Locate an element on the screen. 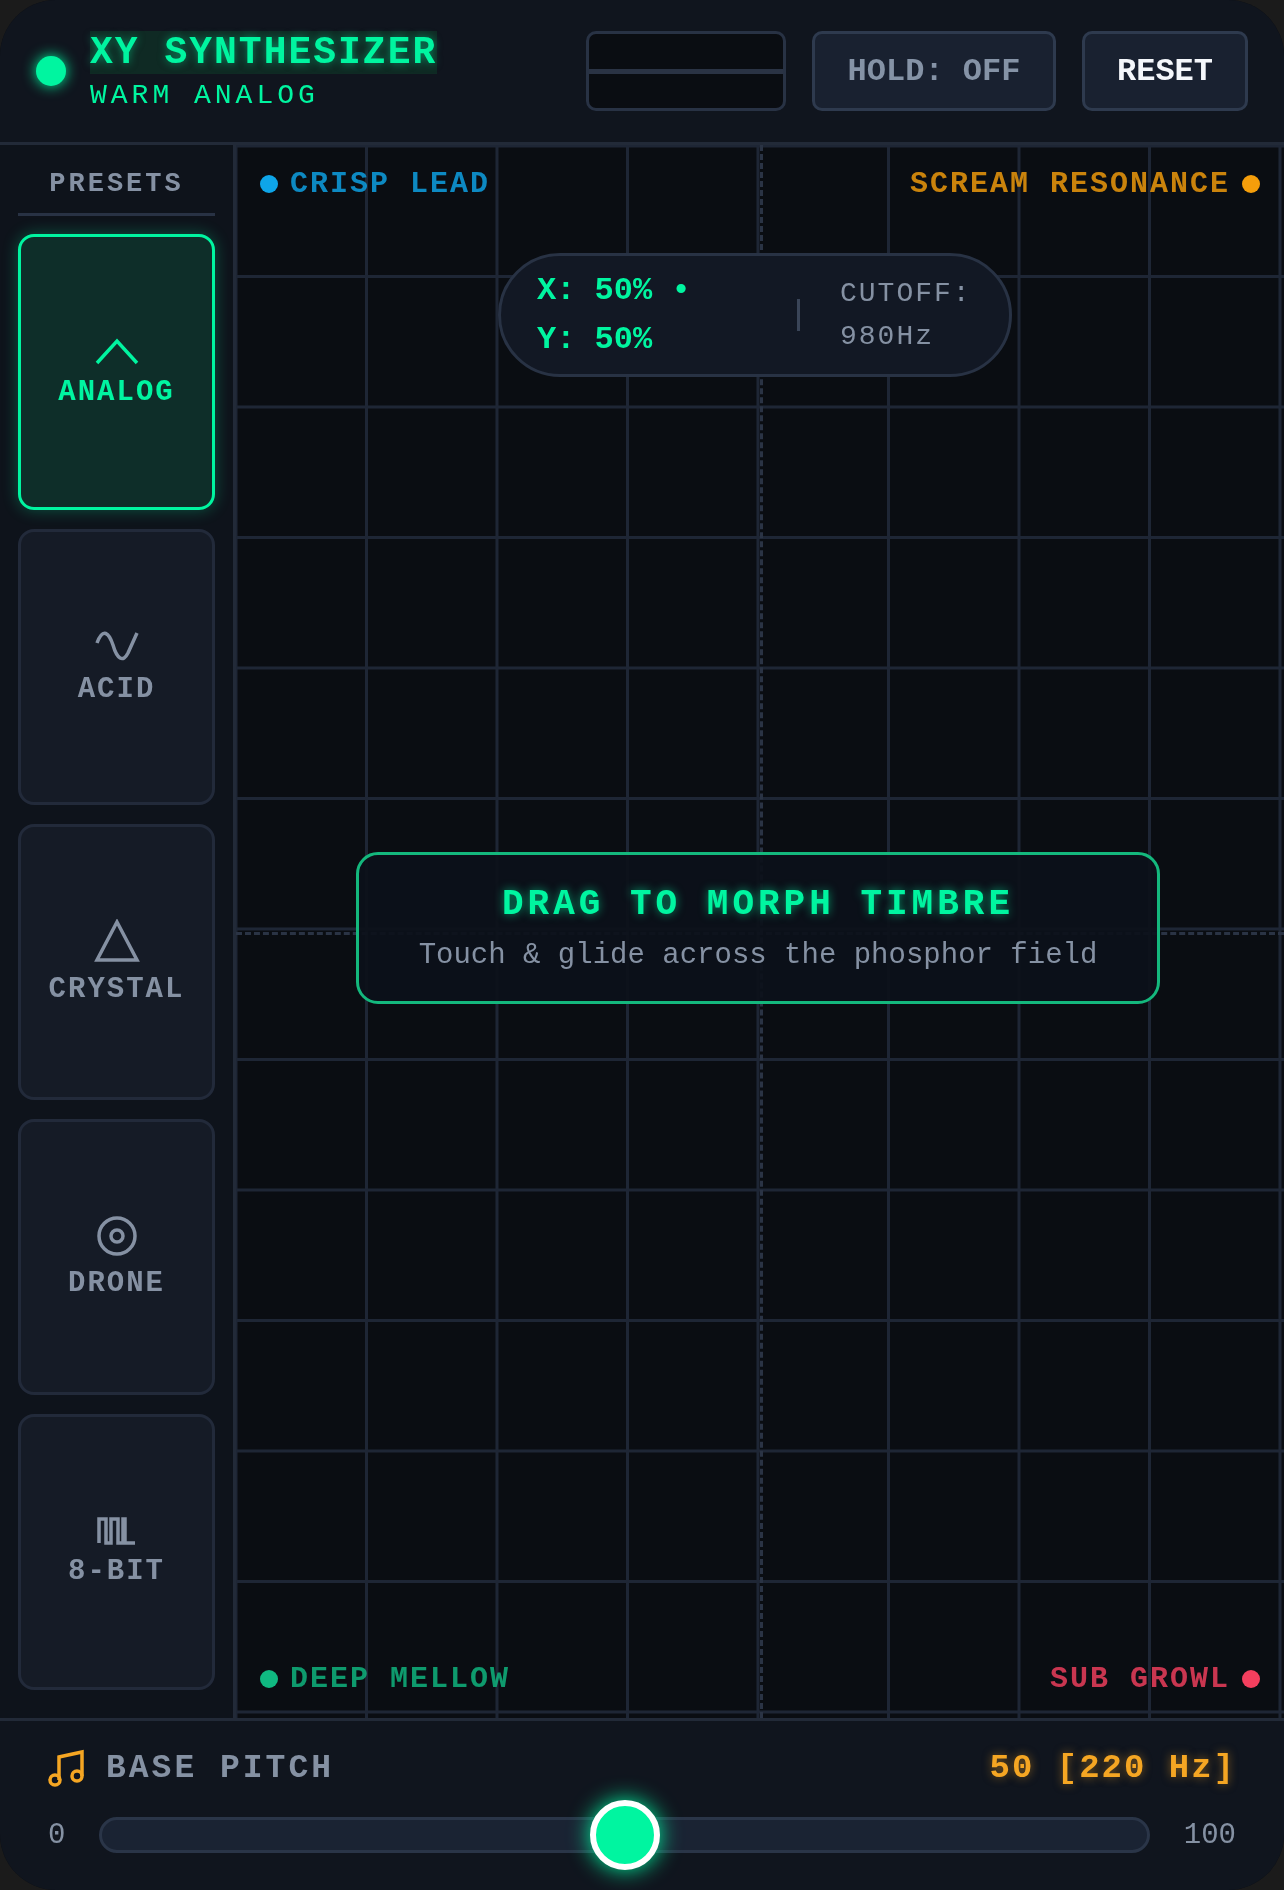 The image size is (1284, 1890). target-icon is located at coordinates (116, 1235).